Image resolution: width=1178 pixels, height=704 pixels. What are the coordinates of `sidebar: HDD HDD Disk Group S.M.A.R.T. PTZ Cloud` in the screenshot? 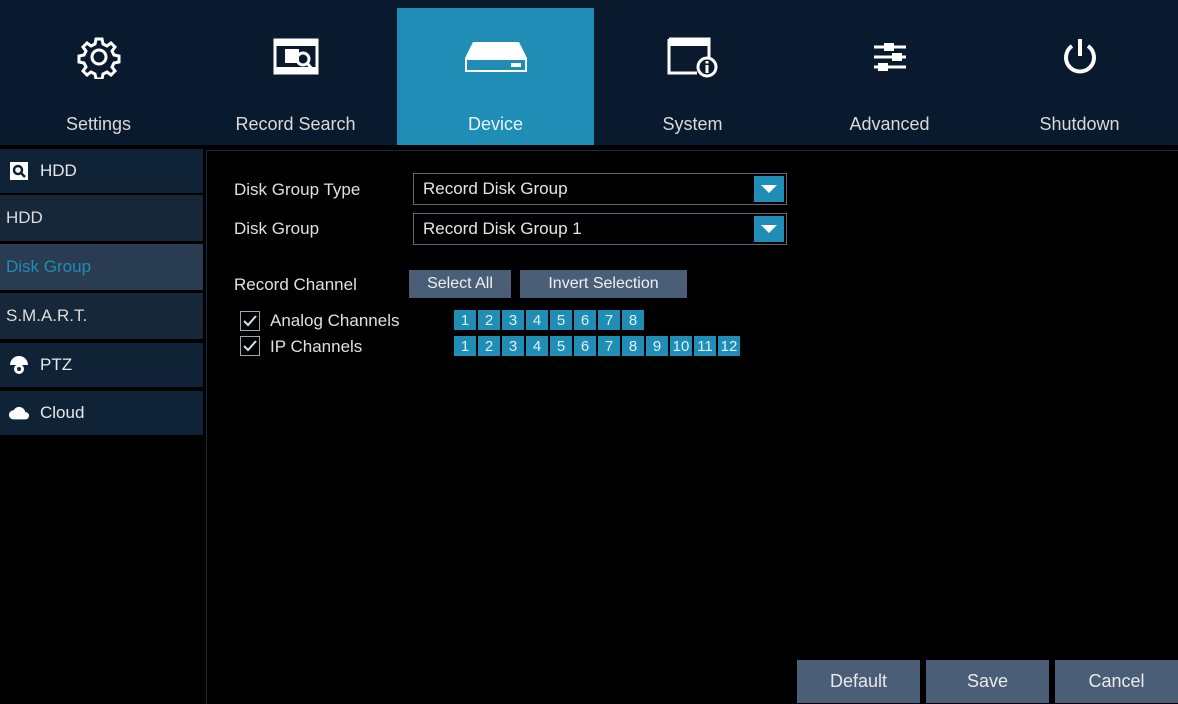 It's located at (101, 424).